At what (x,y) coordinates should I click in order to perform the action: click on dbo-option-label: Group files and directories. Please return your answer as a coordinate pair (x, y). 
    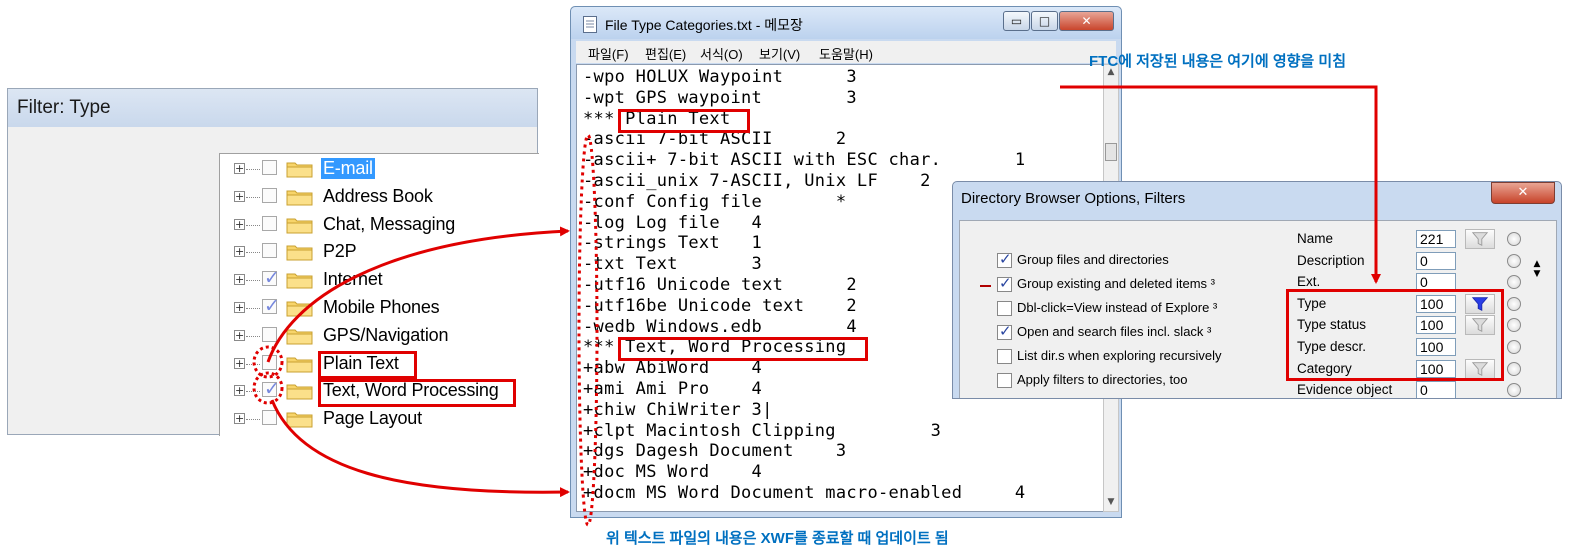
    Looking at the image, I should click on (1093, 259).